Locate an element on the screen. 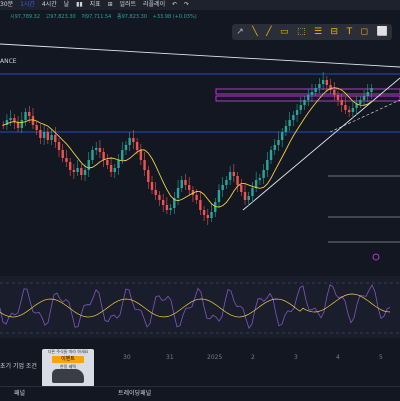  xaxis-label: 4 is located at coordinates (338, 357).